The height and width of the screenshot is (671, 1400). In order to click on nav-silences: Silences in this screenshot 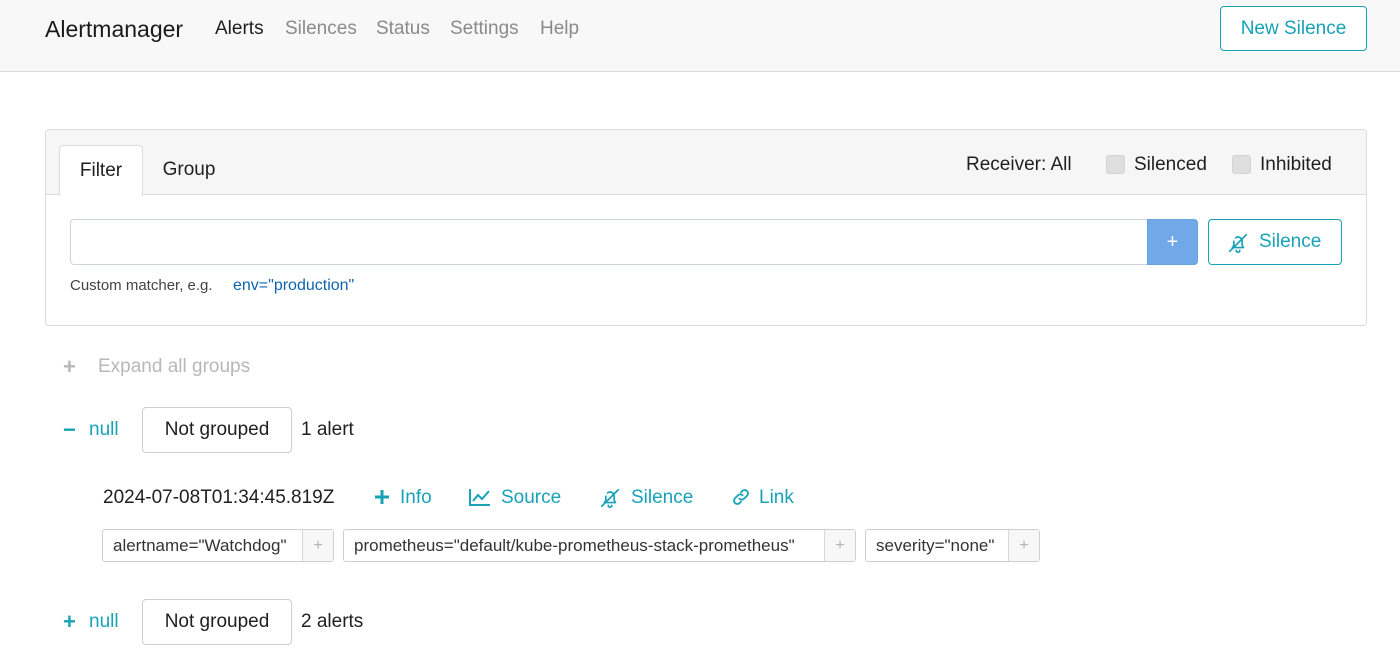, I will do `click(321, 29)`.